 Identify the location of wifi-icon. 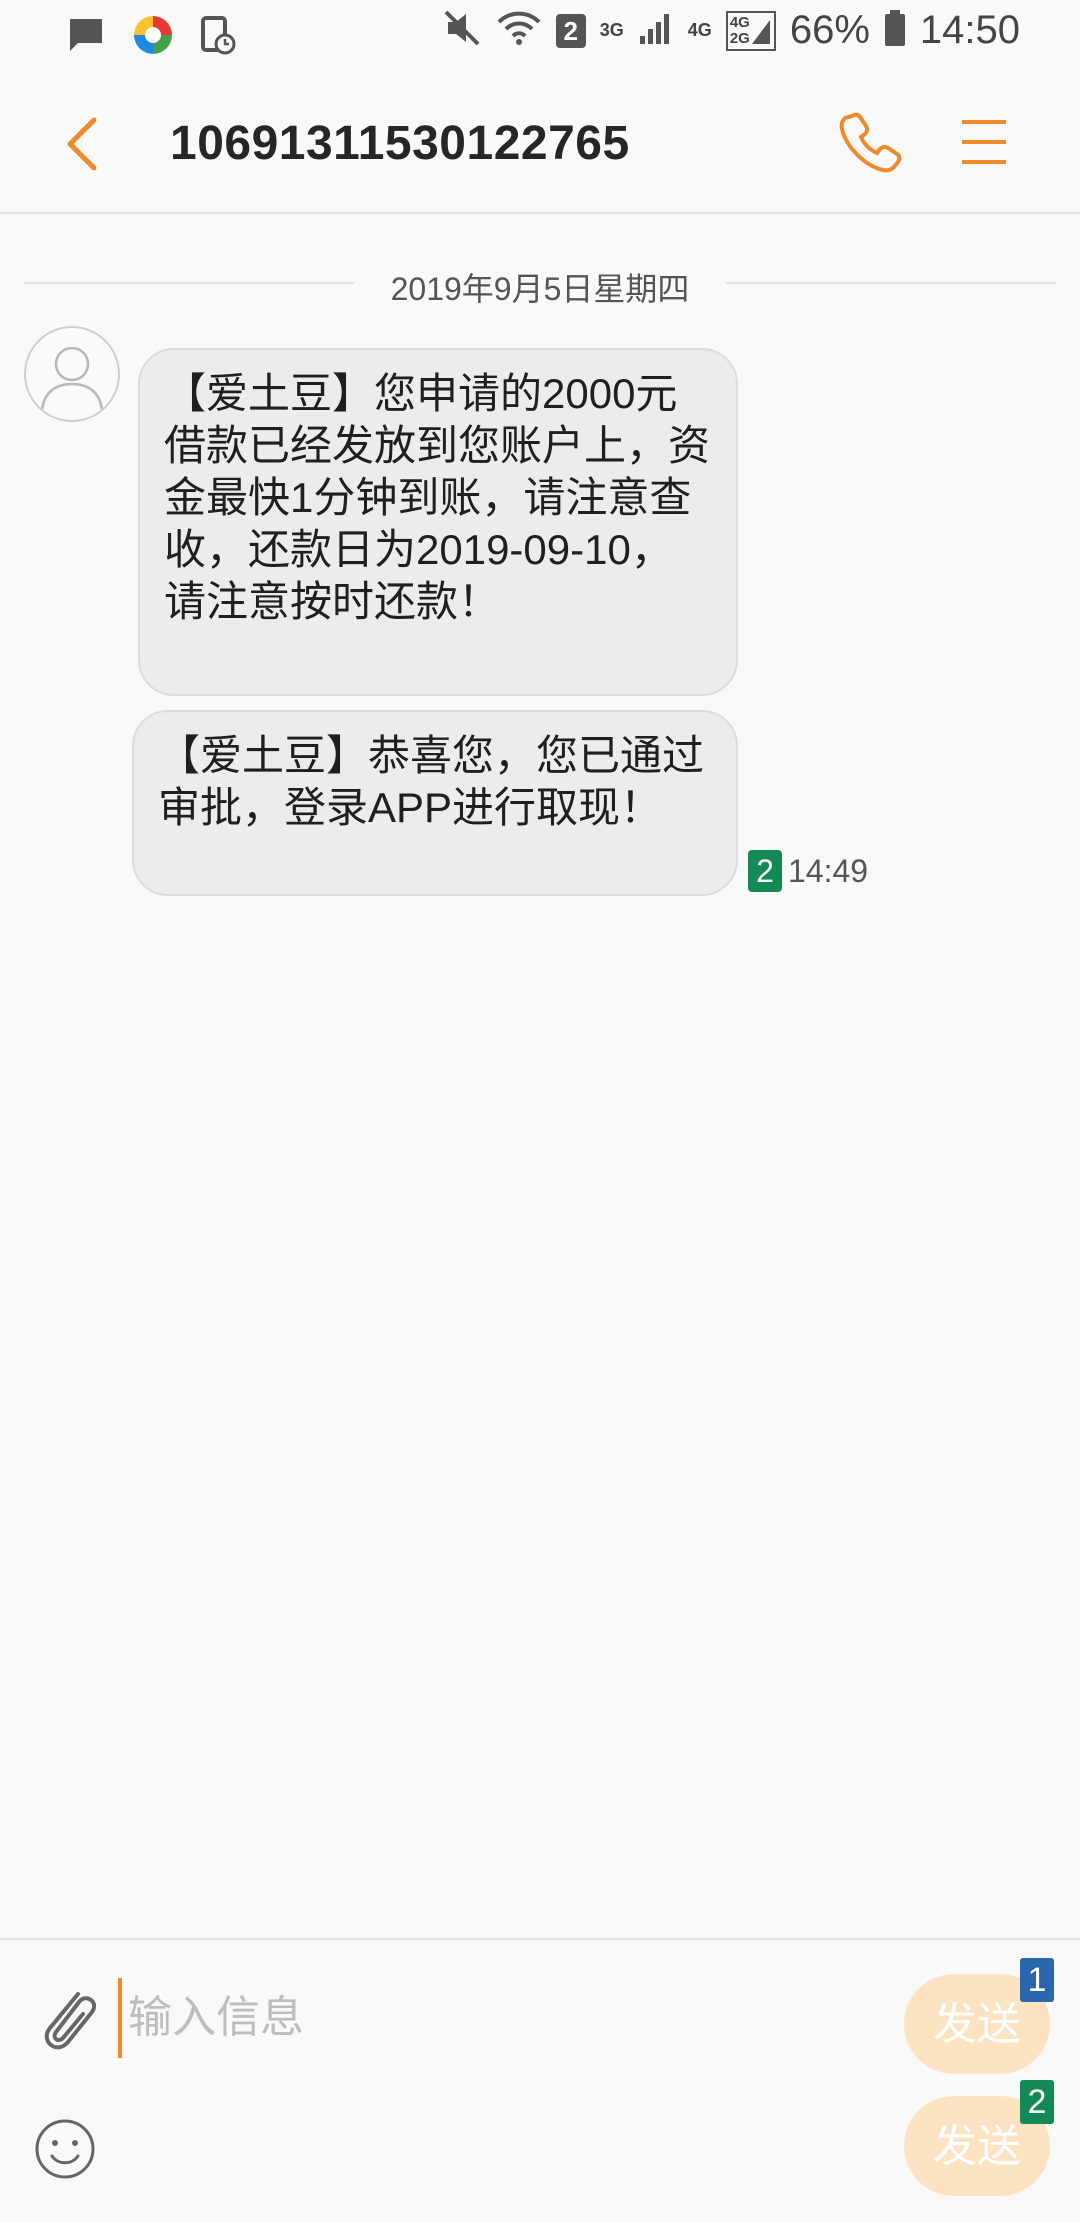
(519, 30).